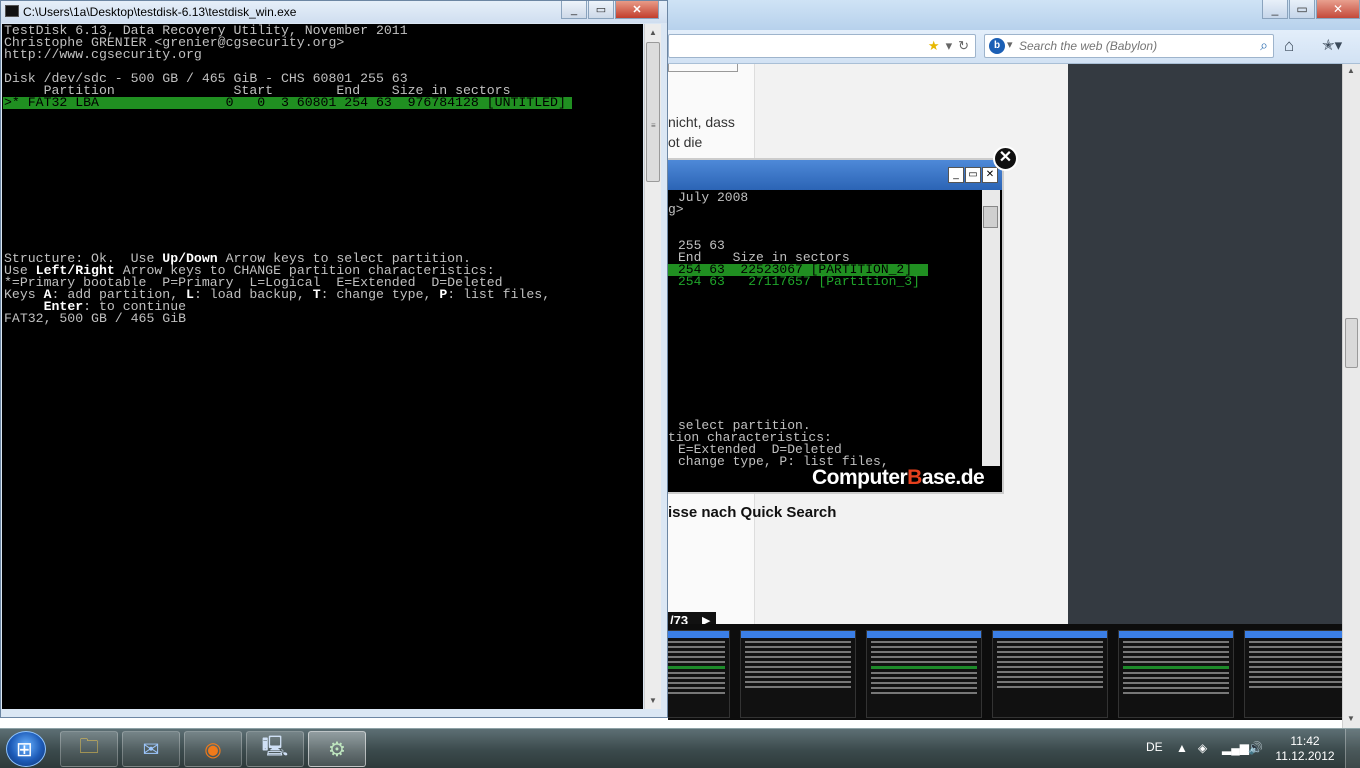 This screenshot has width=1360, height=768. What do you see at coordinates (956, 175) in the screenshot?
I see `minimize-icon: _` at bounding box center [956, 175].